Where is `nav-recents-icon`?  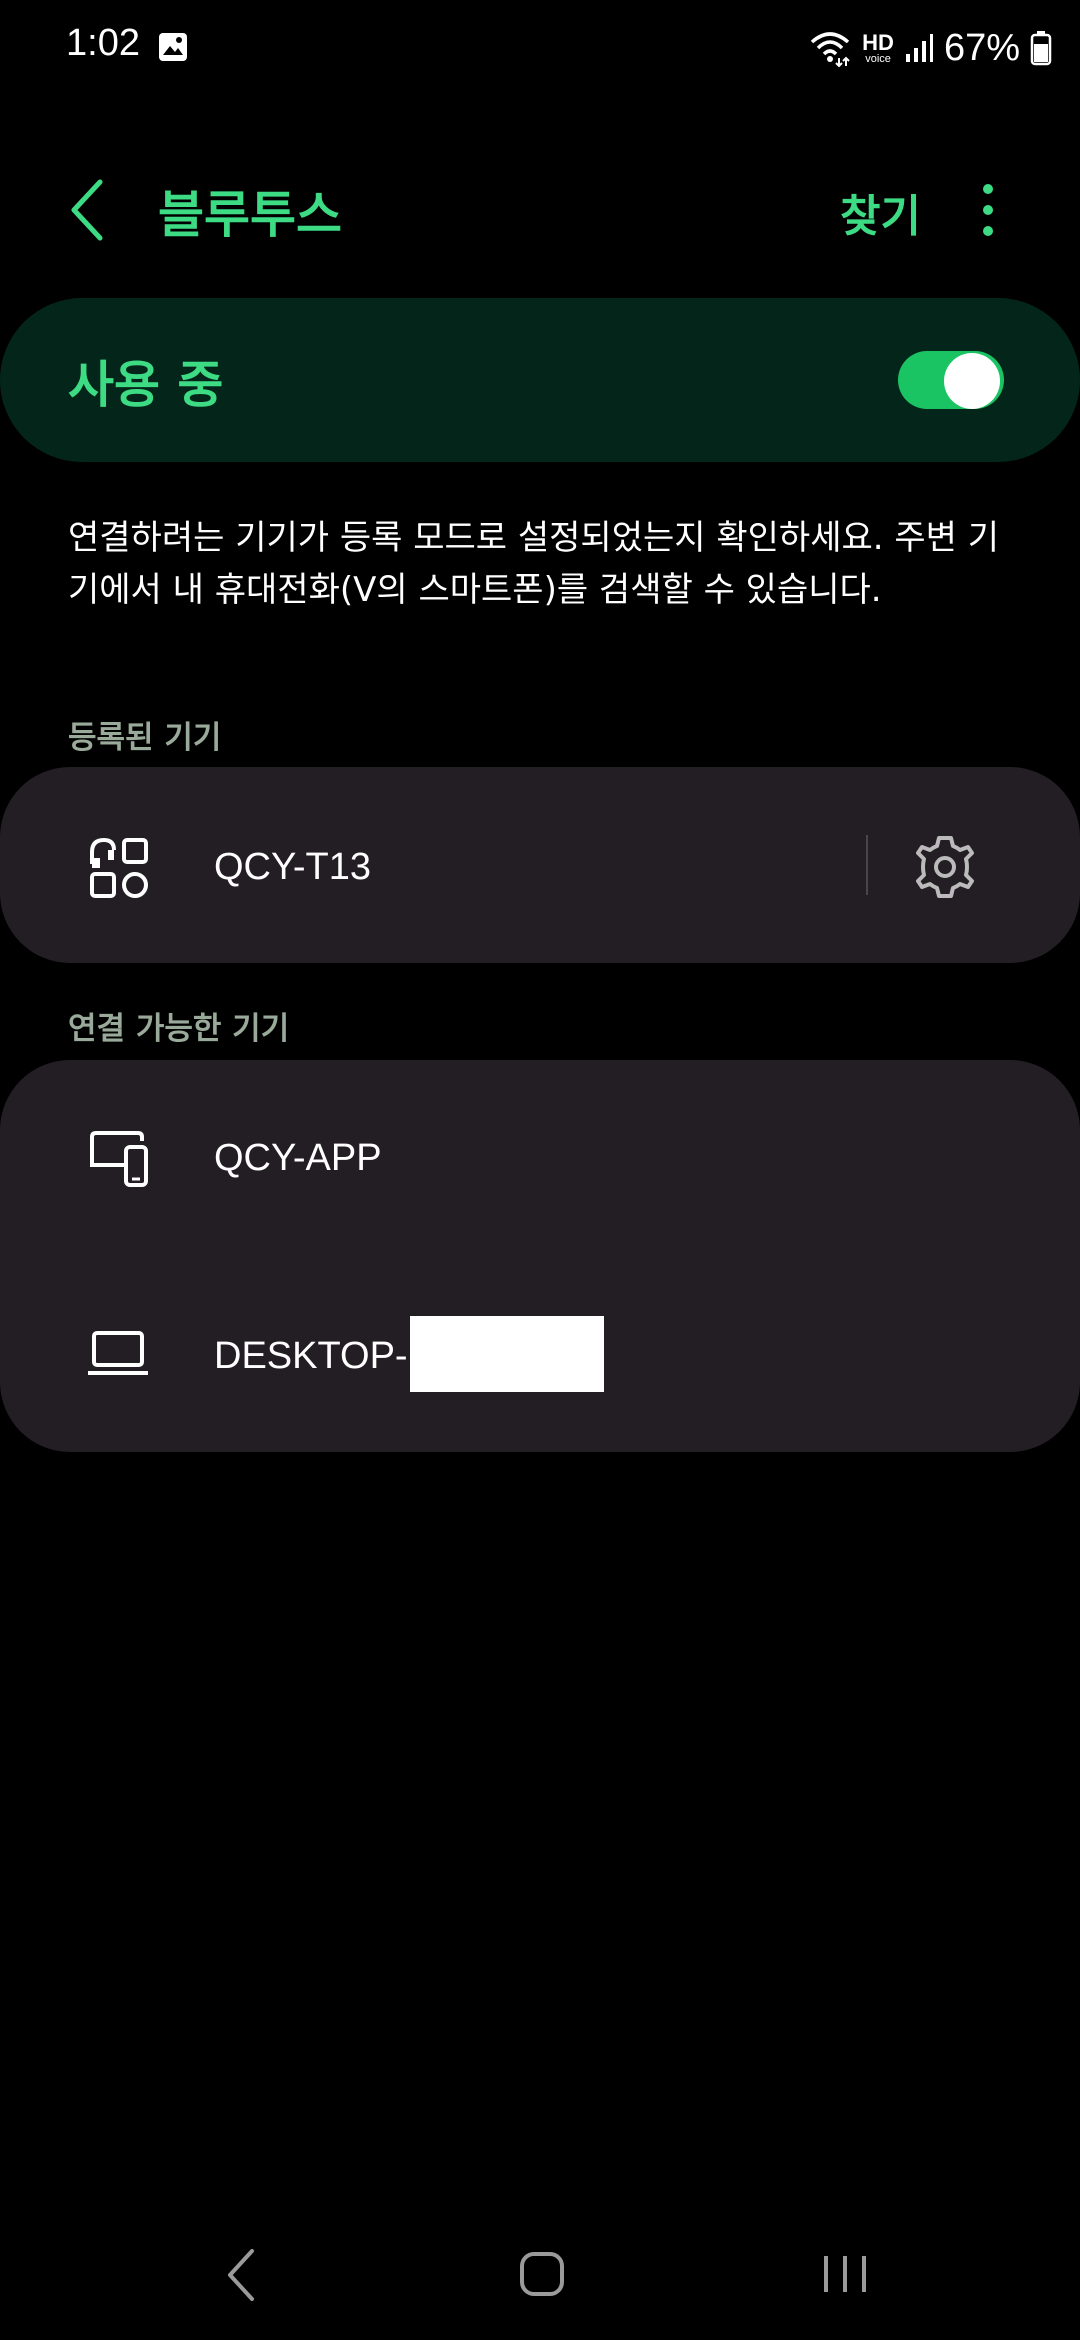
nav-recents-icon is located at coordinates (845, 2274).